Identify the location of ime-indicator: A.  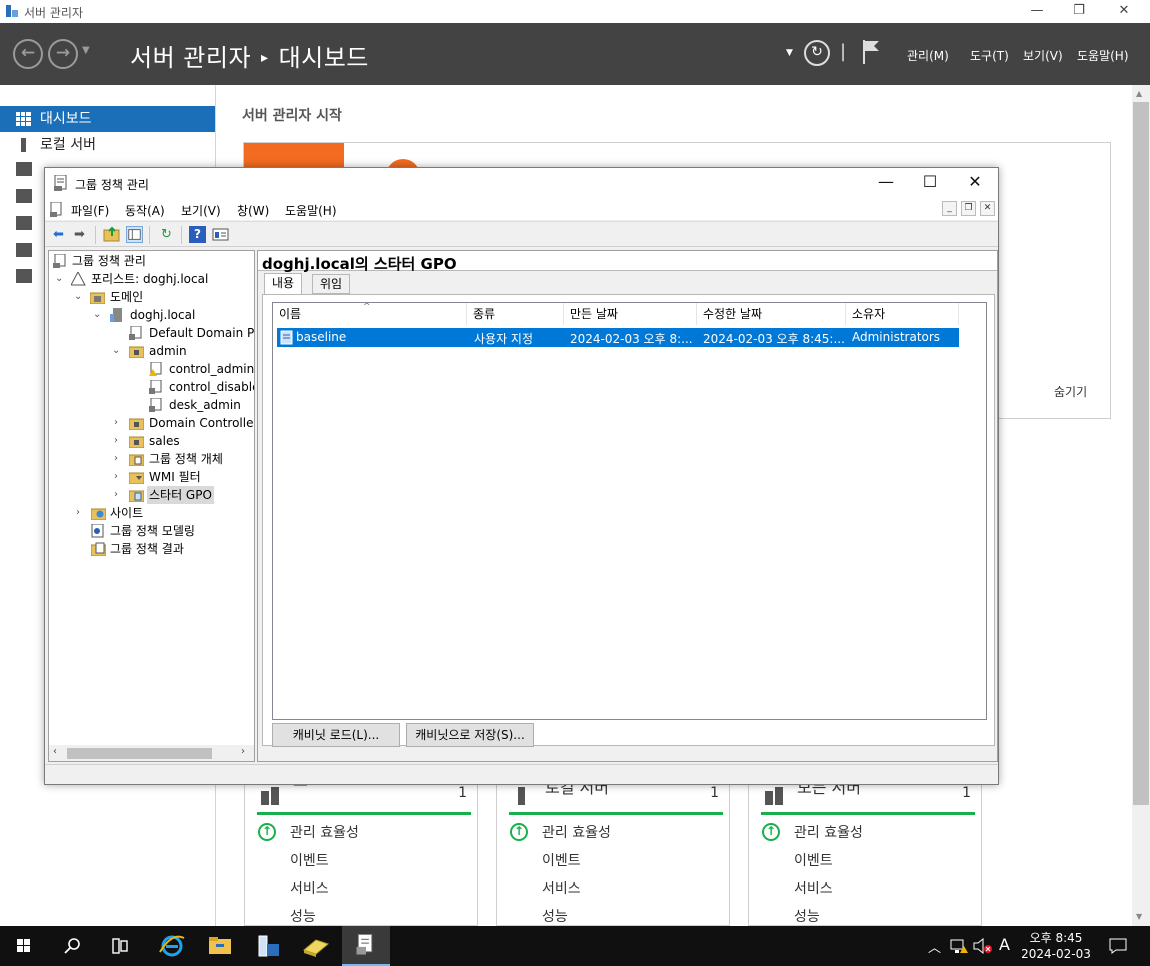
(1004, 944).